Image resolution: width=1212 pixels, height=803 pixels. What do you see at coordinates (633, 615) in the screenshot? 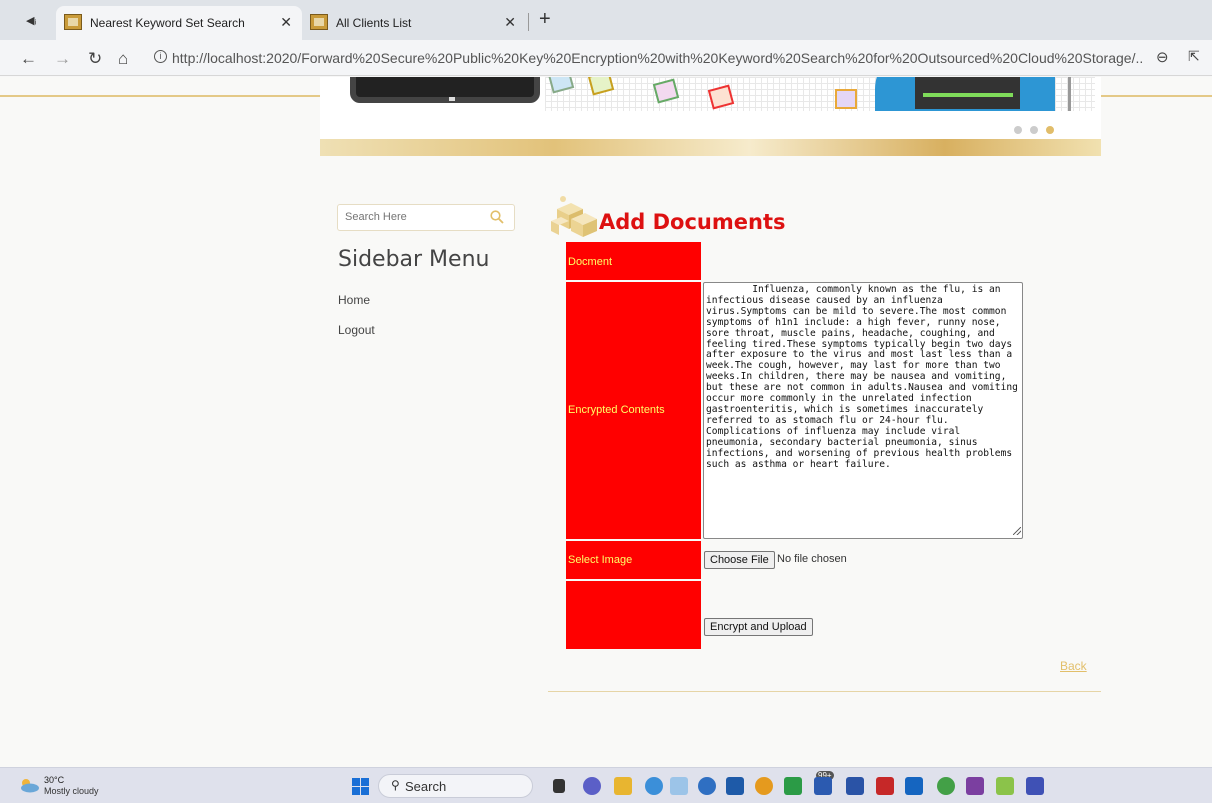
I see `submit-label-cell` at bounding box center [633, 615].